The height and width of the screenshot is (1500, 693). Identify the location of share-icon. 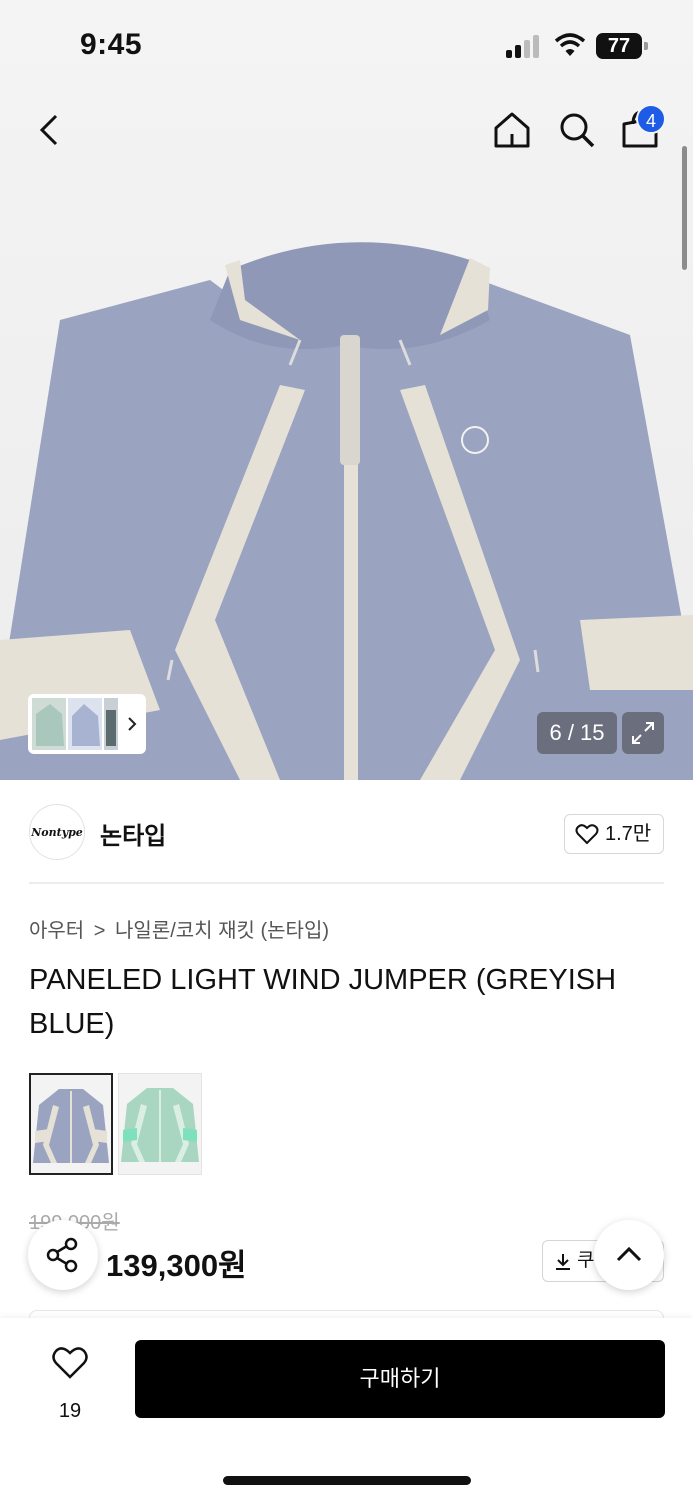
(62, 1255).